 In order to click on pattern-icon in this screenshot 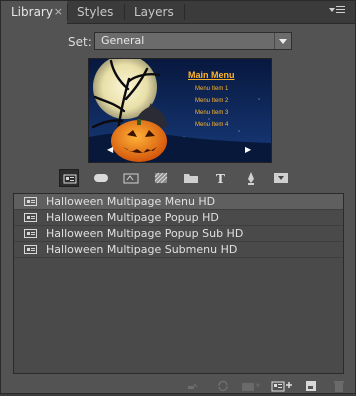, I will do `click(161, 178)`.